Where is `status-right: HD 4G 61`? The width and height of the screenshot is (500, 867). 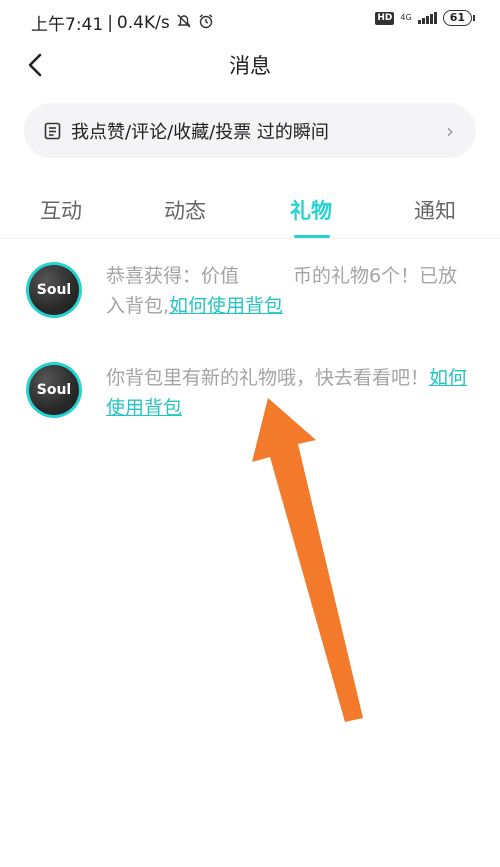 status-right: HD 4G 61 is located at coordinates (425, 18).